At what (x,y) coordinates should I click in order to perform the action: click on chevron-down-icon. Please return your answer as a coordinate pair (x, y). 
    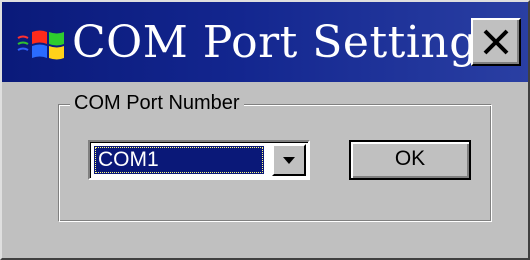
    Looking at the image, I should click on (289, 160).